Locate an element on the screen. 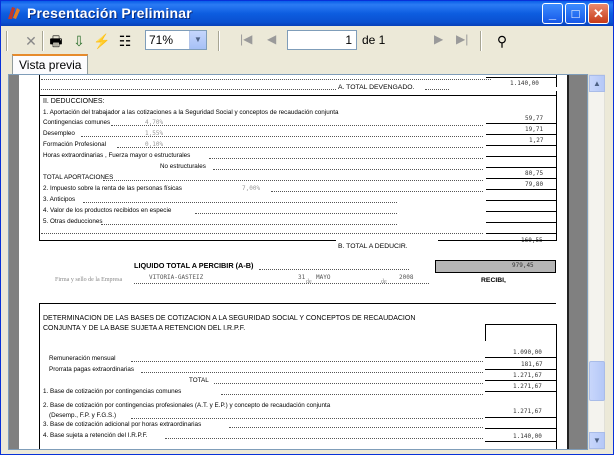 This screenshot has width=614, height=455. tree-button: ☷ is located at coordinates (125, 41).